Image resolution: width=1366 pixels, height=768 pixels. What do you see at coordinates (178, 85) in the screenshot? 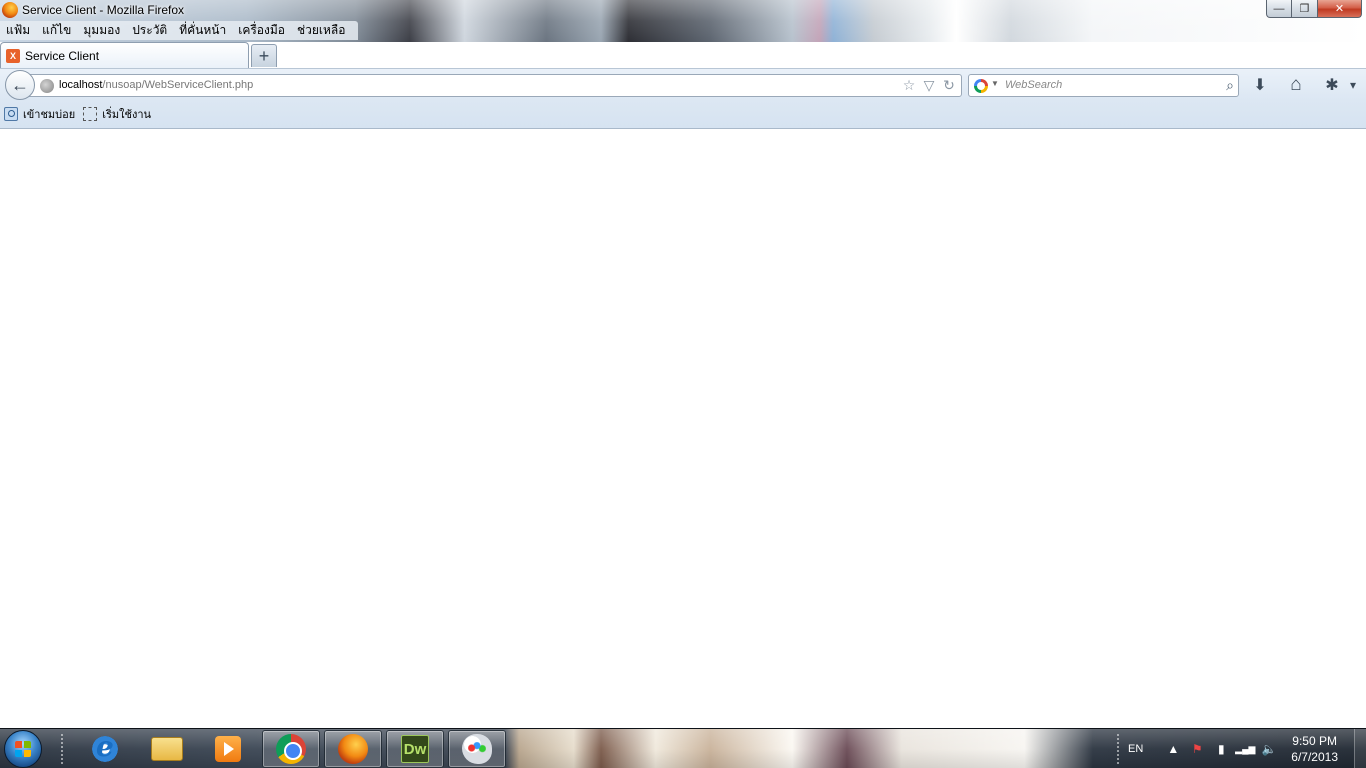
I see `url-path: /nusoap/WebServiceClient.php` at bounding box center [178, 85].